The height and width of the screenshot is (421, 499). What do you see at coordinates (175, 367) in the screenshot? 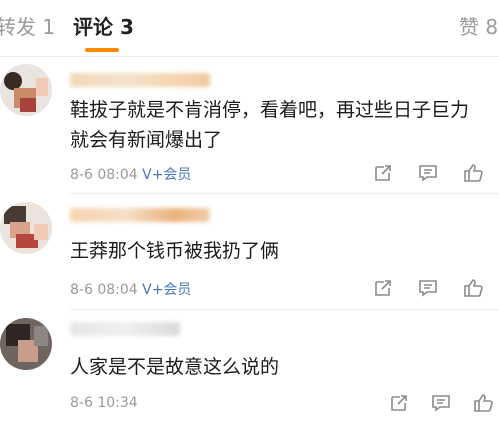
I see `comment-text: 人家是不是故意这么说的` at bounding box center [175, 367].